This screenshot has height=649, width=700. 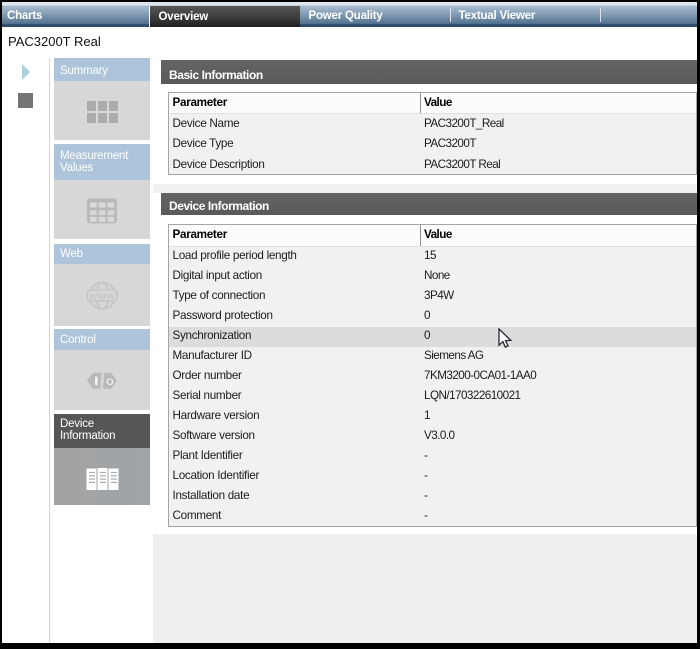 What do you see at coordinates (109, 382) in the screenshot?
I see `svg-text: O` at bounding box center [109, 382].